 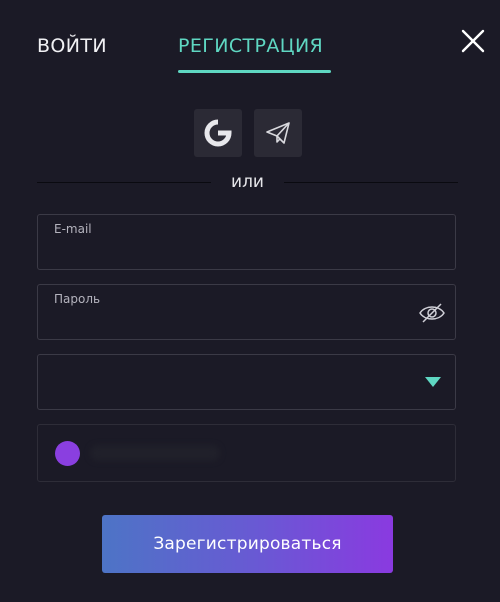 What do you see at coordinates (230, 251) in the screenshot?
I see `email-input` at bounding box center [230, 251].